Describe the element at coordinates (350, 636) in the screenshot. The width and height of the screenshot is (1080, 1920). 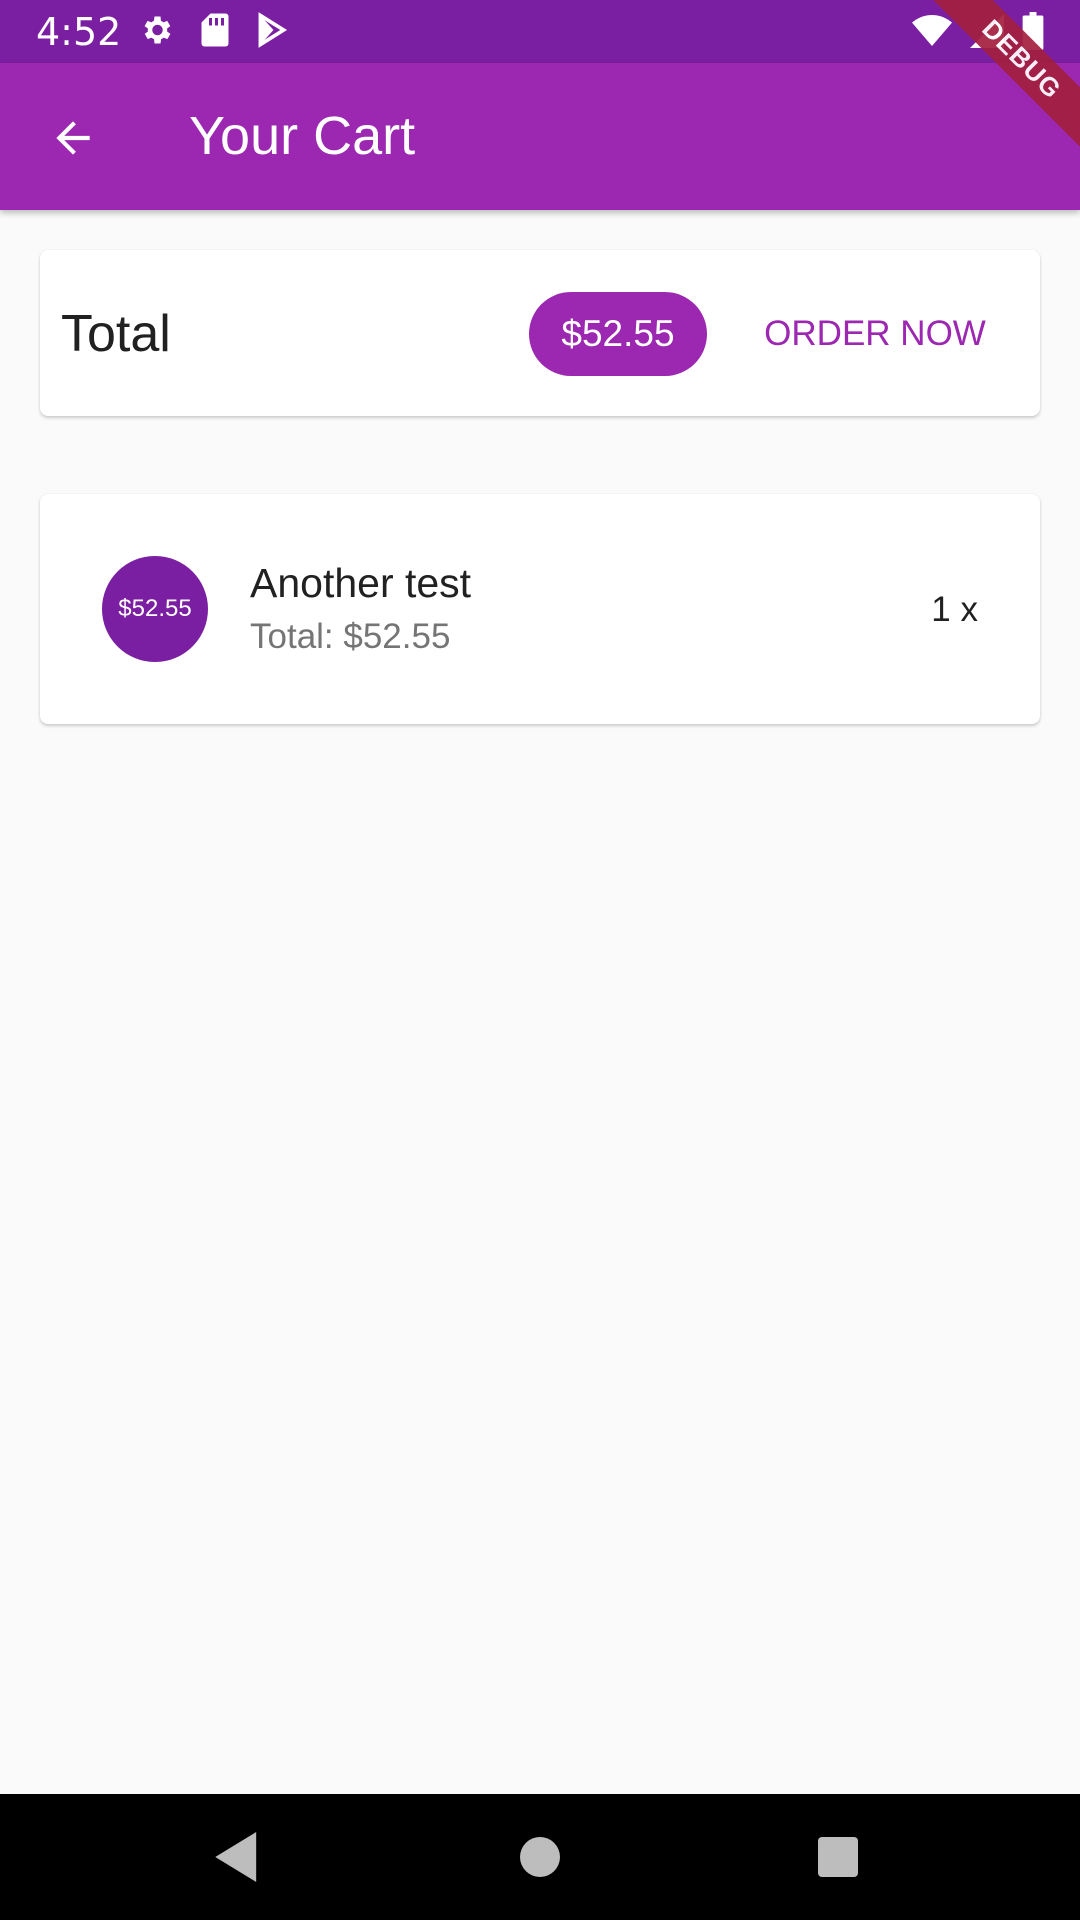
I see `item-subtotal: Total: $52.55` at that location.